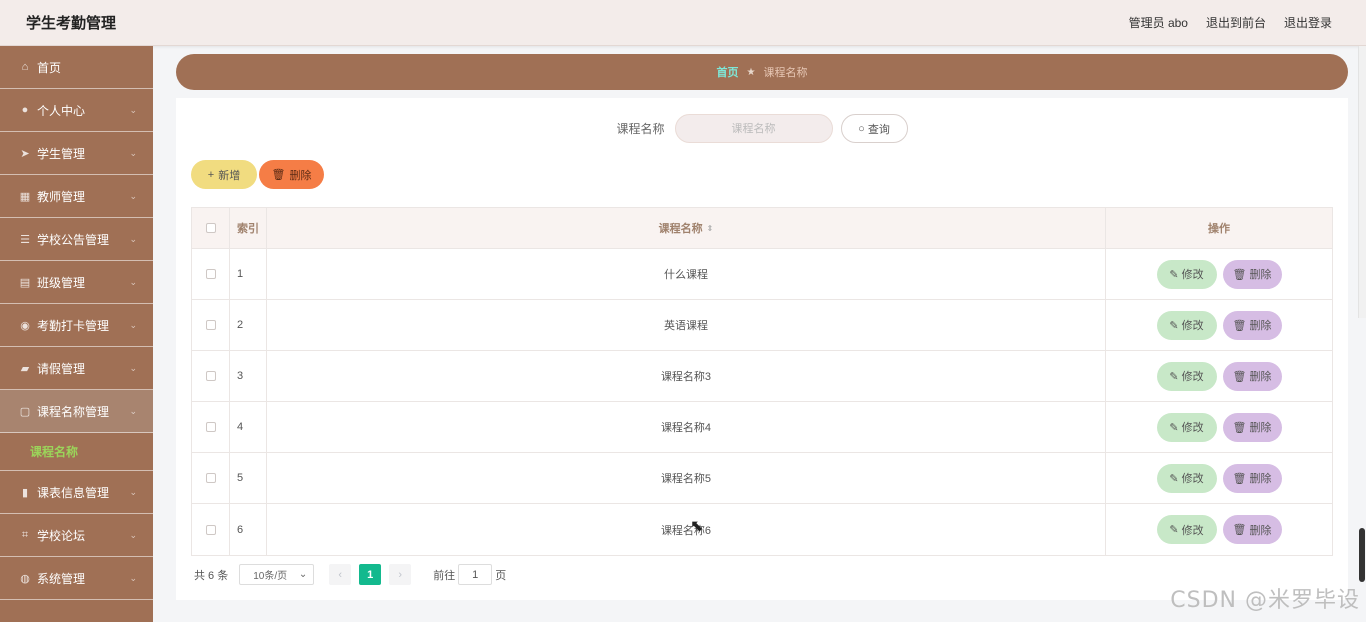  What do you see at coordinates (370, 574) in the screenshot?
I see `page-number: 1` at bounding box center [370, 574].